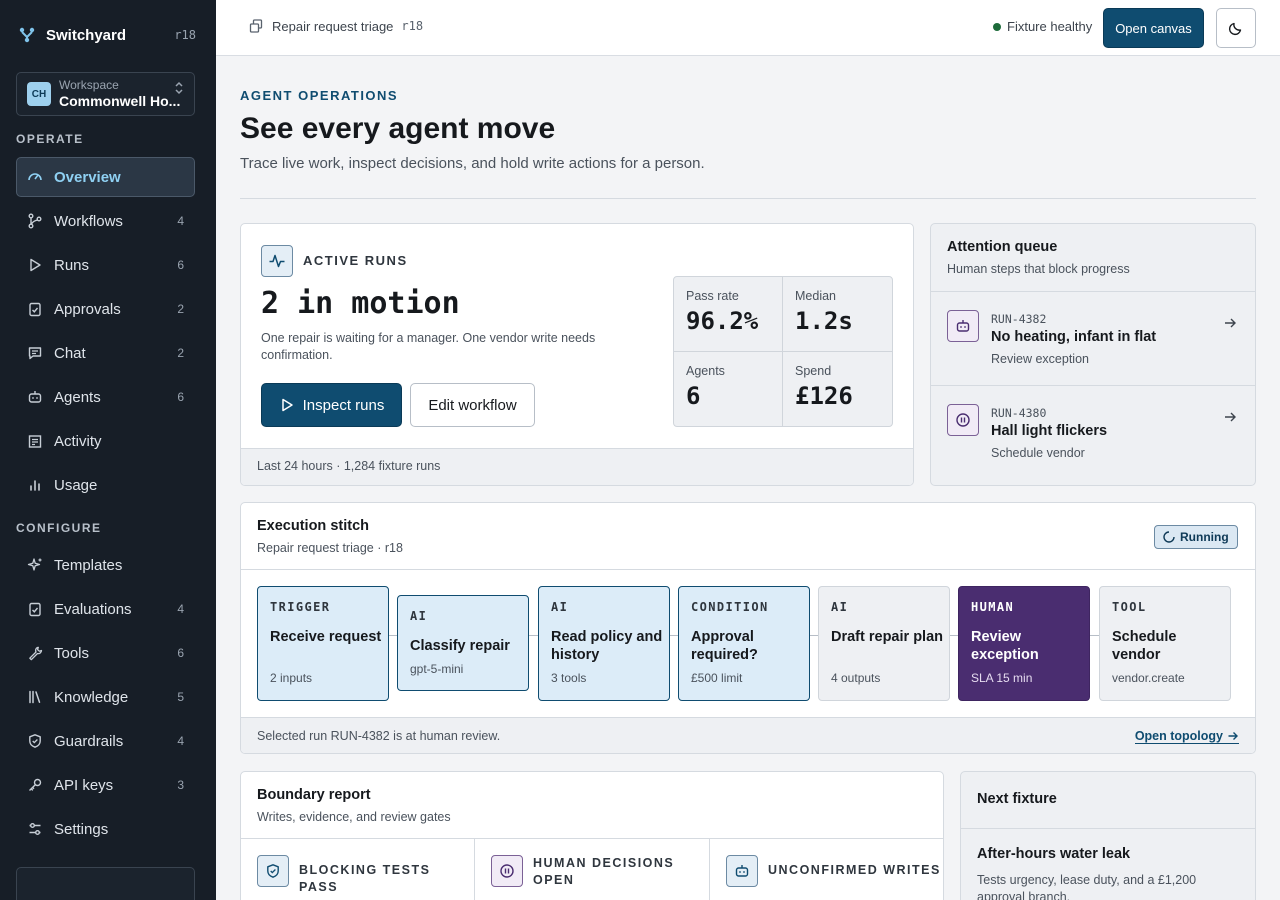 Image resolution: width=1280 pixels, height=900 pixels. What do you see at coordinates (1042, 26) in the screenshot?
I see `health-status: Fixture healthy` at bounding box center [1042, 26].